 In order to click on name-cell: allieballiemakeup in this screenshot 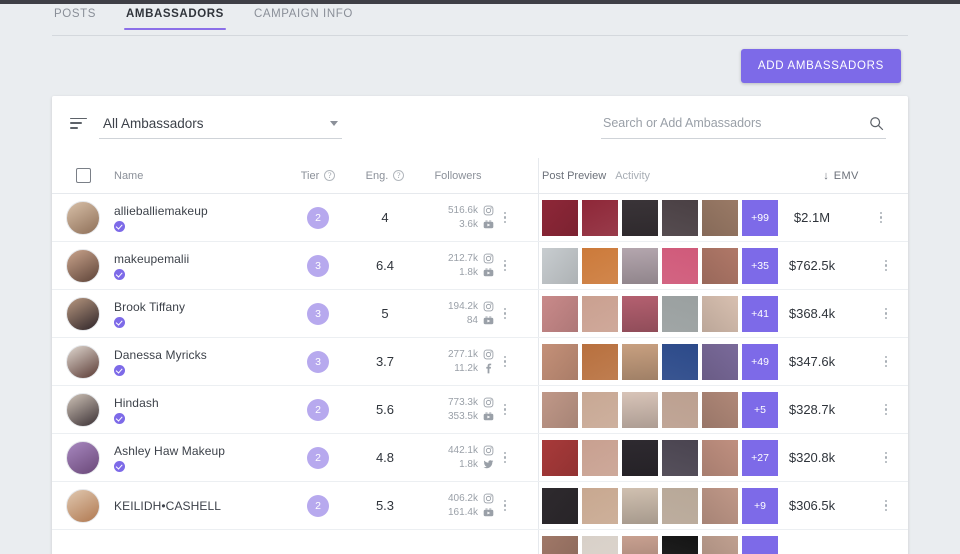, I will do `click(199, 218)`.